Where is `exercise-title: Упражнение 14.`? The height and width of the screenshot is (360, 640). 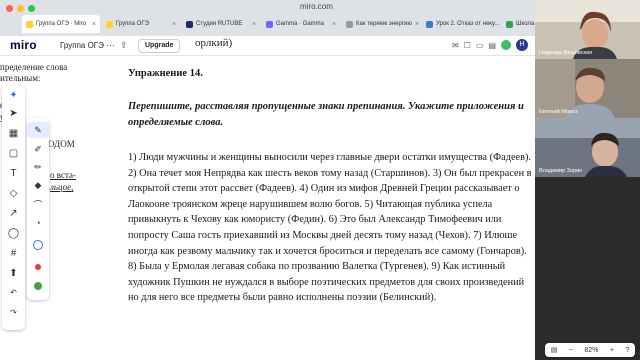 exercise-title: Упражнение 14. is located at coordinates (165, 73).